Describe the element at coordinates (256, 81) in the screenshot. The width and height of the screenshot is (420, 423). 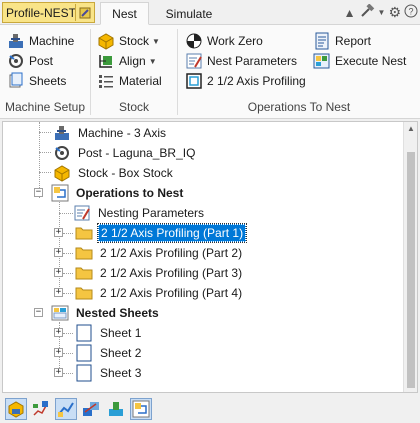
I see `profiling-label: 2 1/2 Axis Profiling` at that location.